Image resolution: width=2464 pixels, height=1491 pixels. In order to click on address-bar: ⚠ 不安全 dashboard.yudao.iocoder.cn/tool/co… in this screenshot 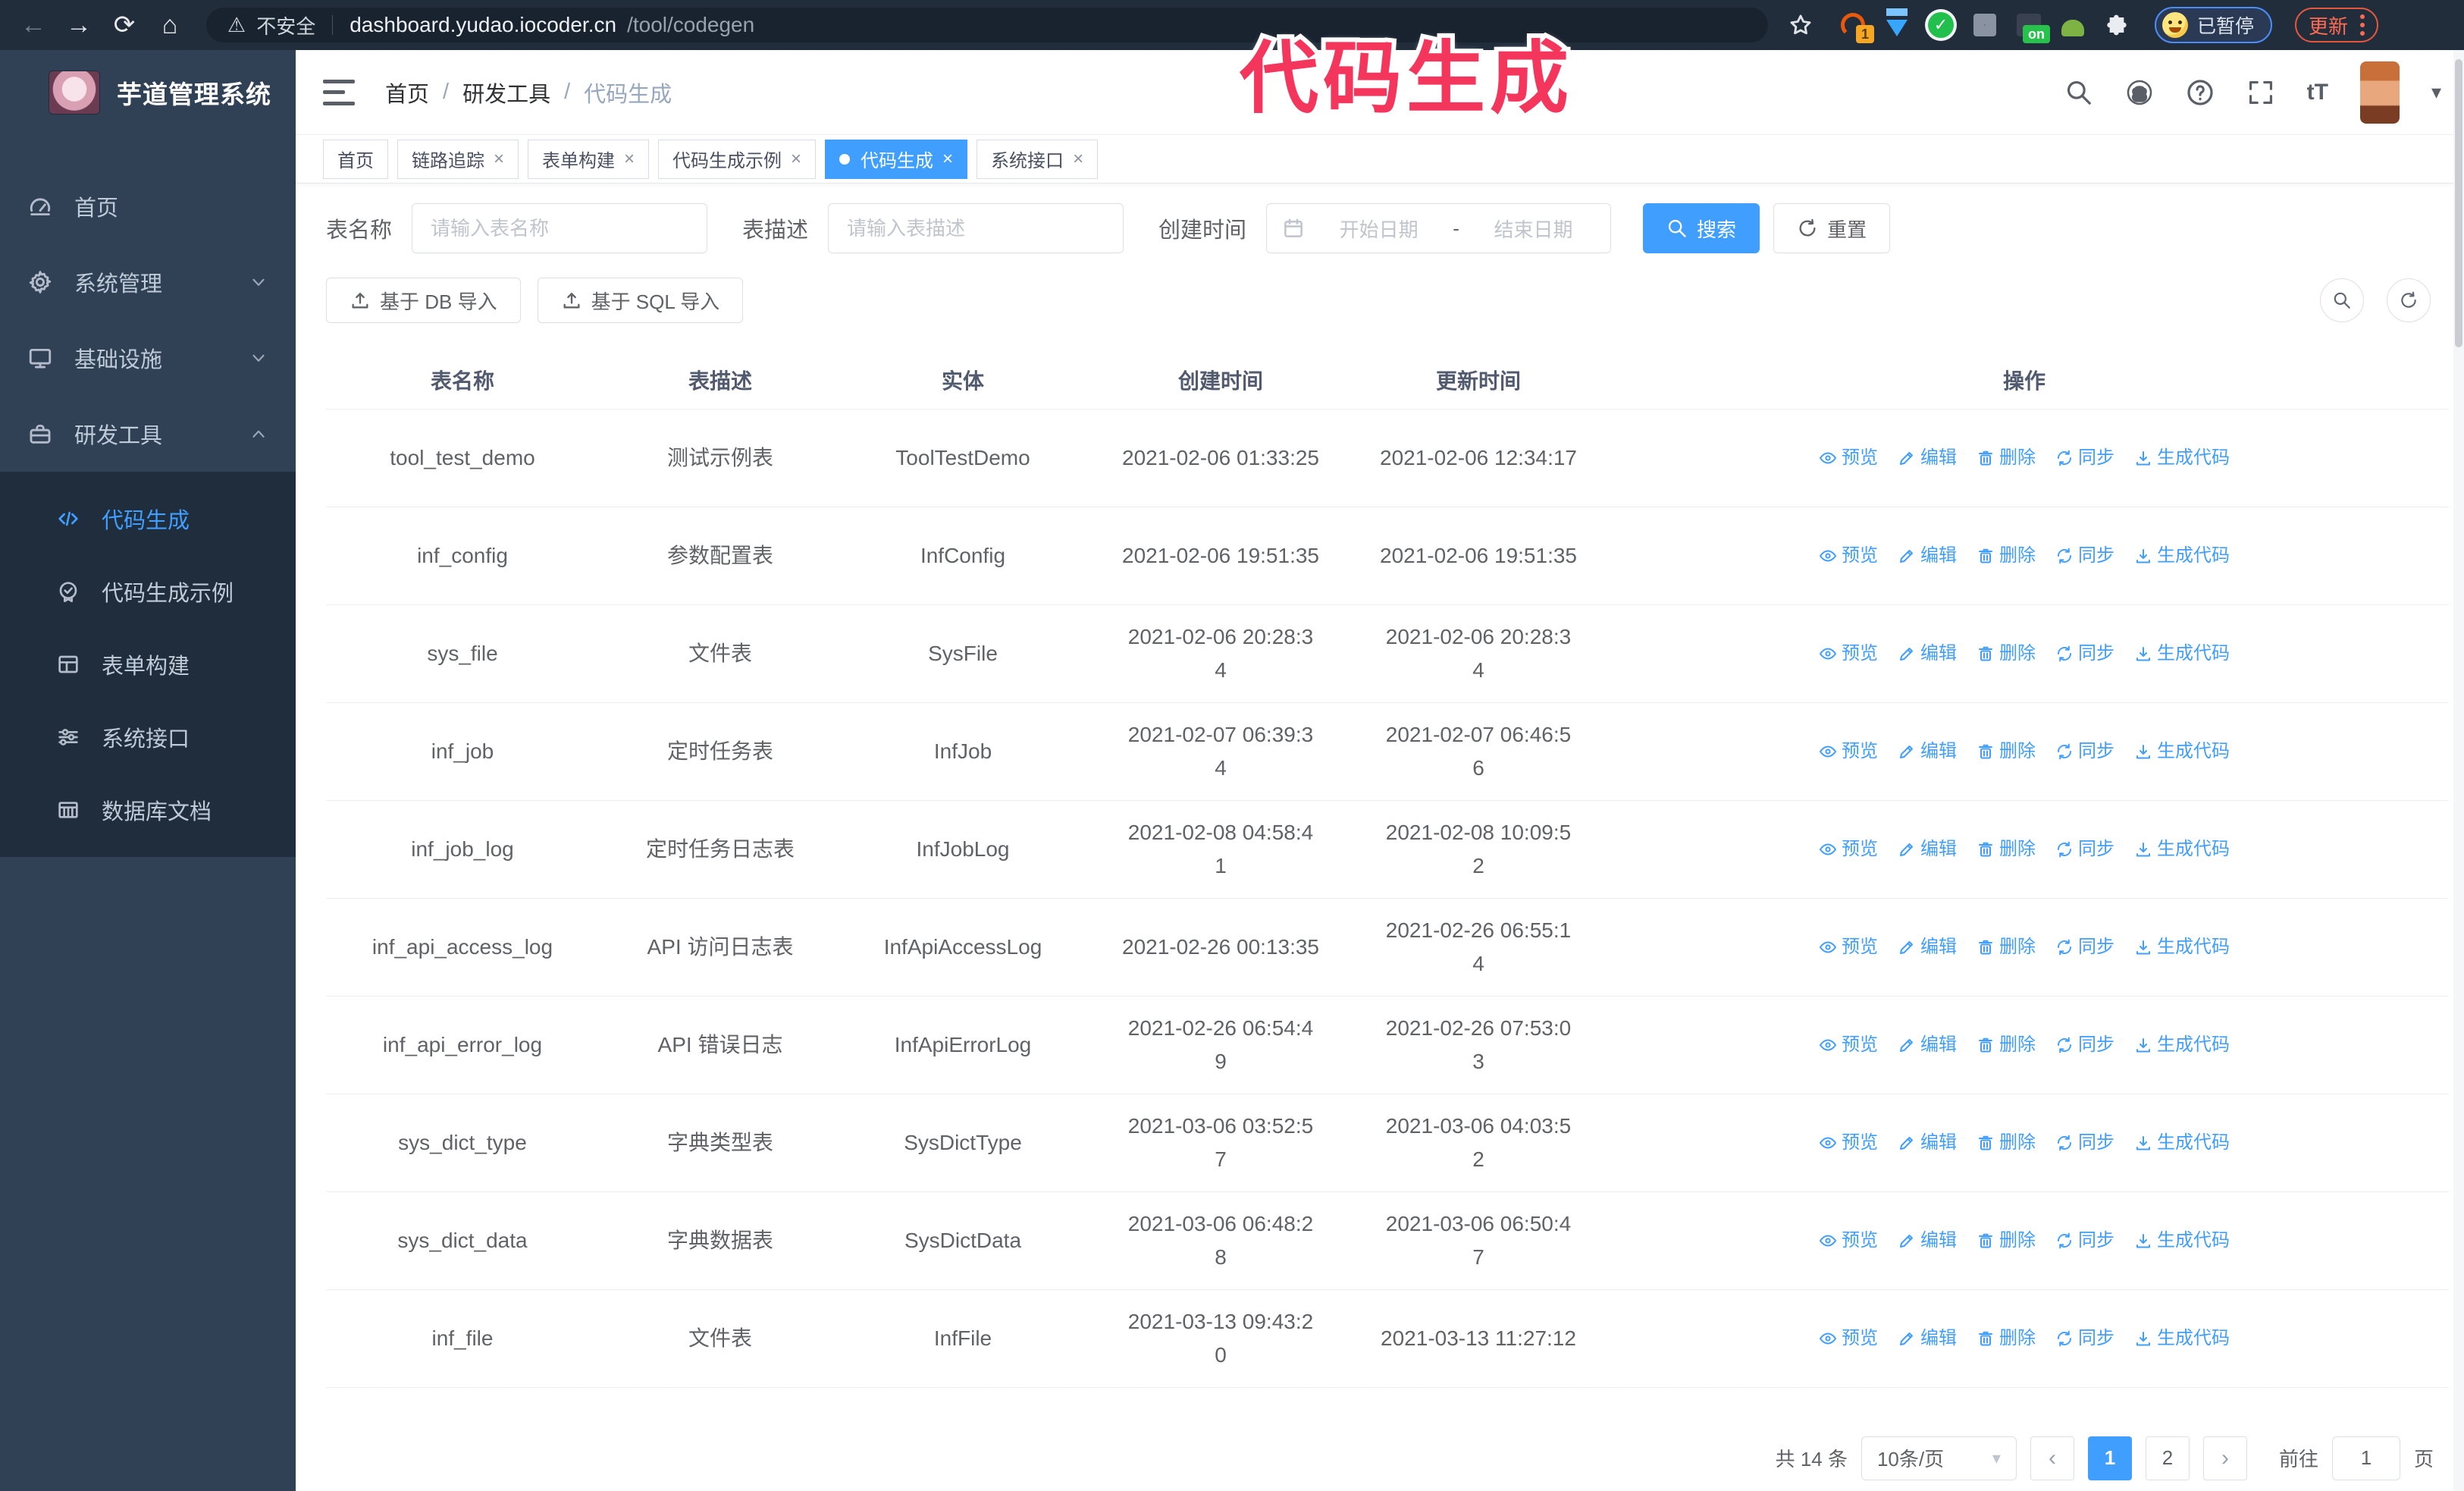, I will do `click(987, 25)`.